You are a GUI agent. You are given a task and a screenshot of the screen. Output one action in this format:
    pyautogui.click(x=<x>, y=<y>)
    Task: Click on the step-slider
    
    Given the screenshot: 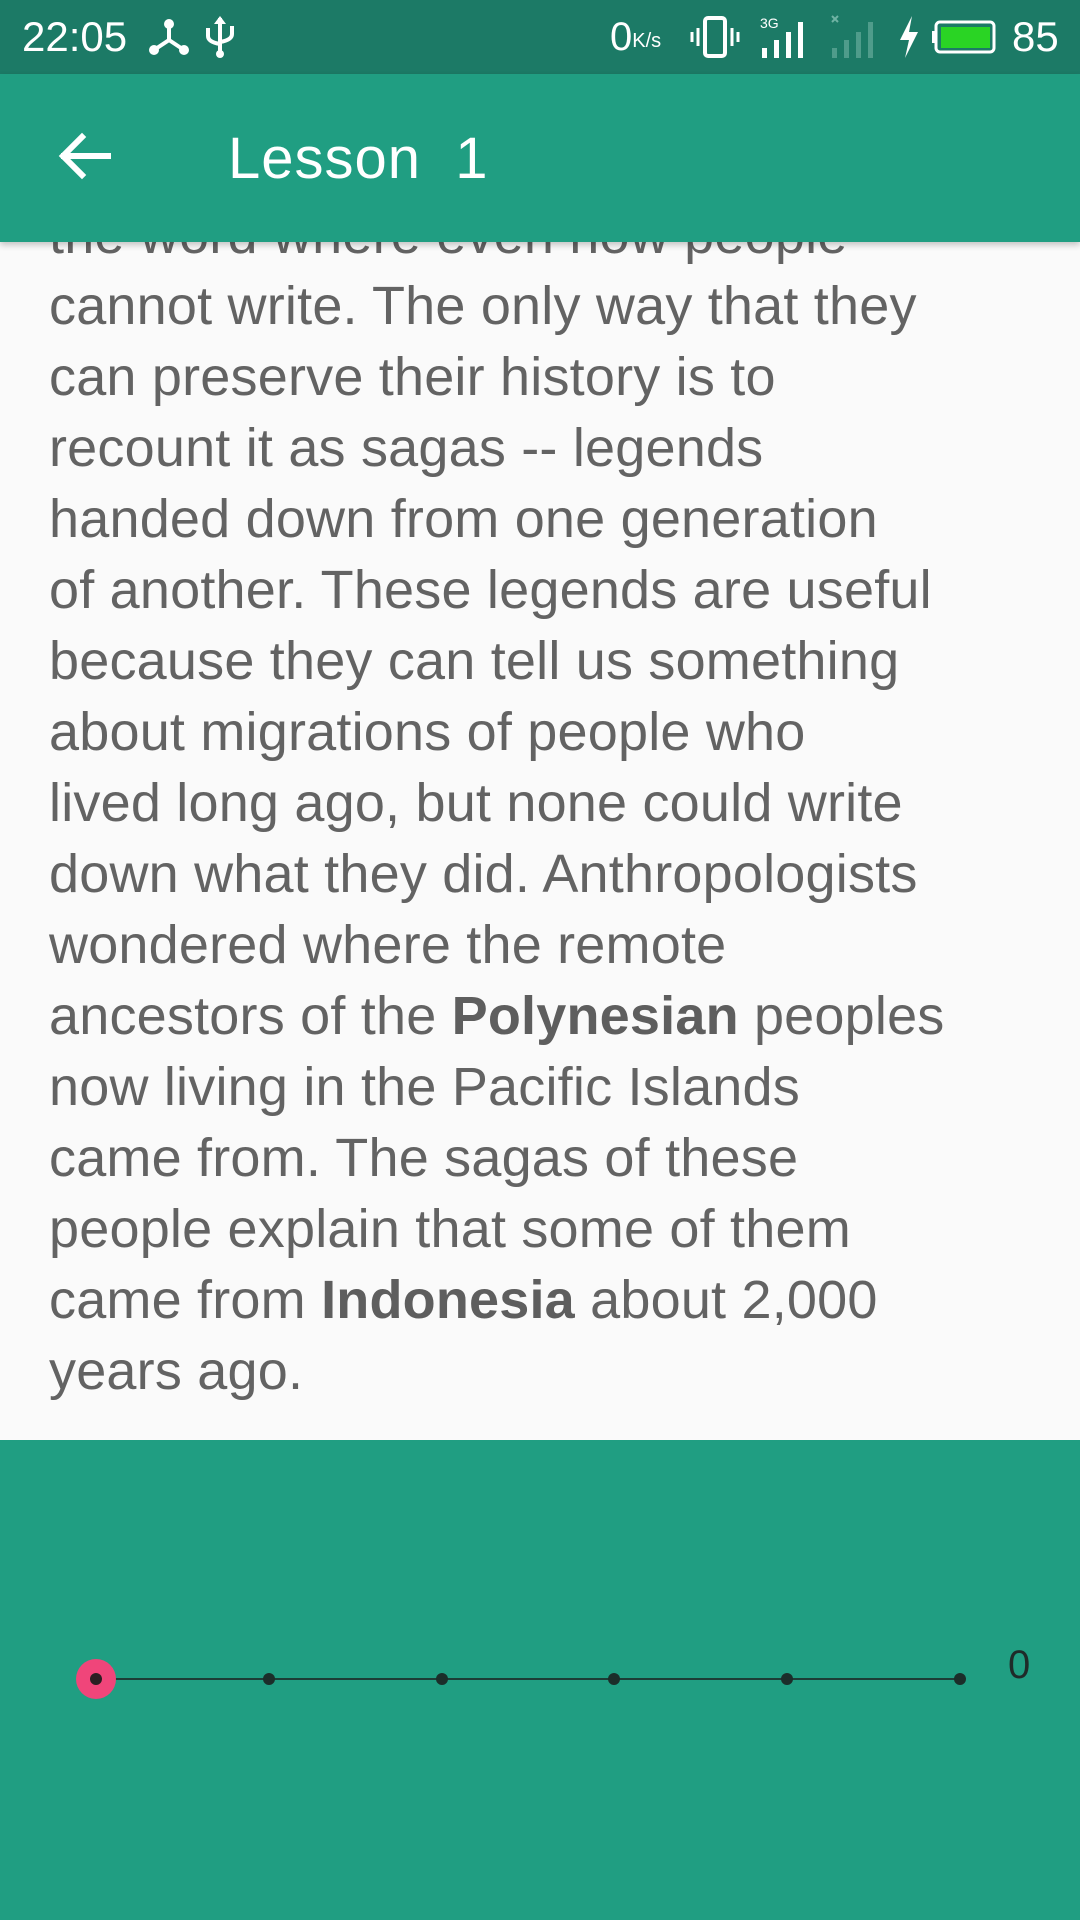 What is the action you would take?
    pyautogui.click(x=521, y=1679)
    